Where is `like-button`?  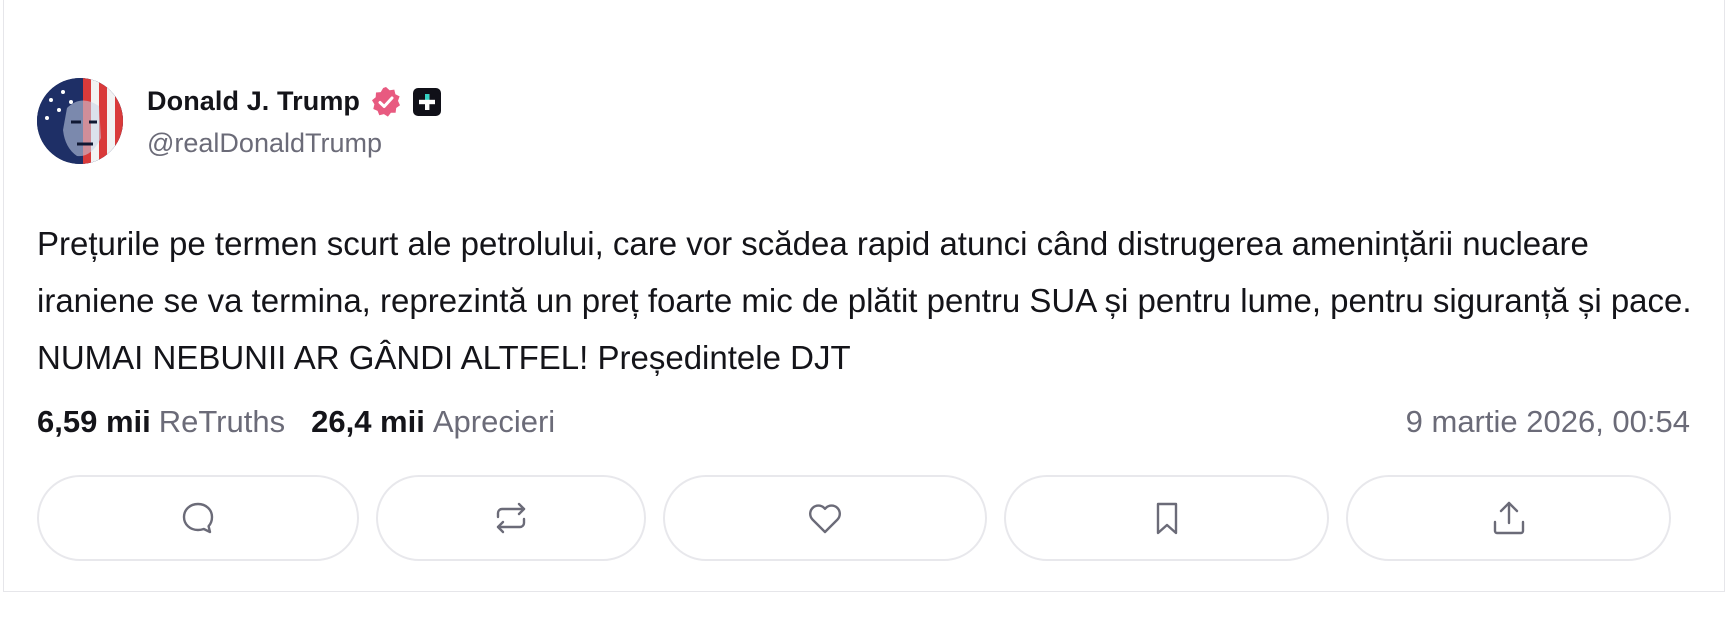 like-button is located at coordinates (825, 518).